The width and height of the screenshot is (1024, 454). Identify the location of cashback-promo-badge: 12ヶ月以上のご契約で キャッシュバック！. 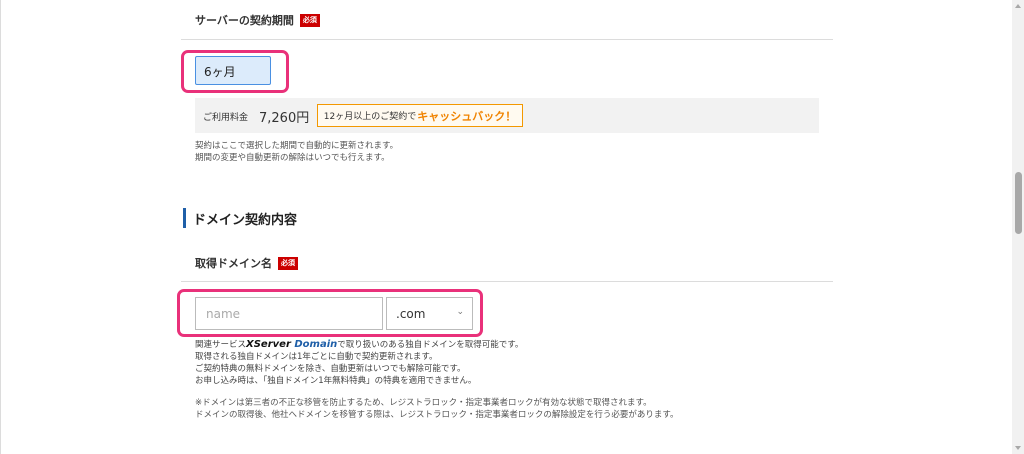
(420, 115).